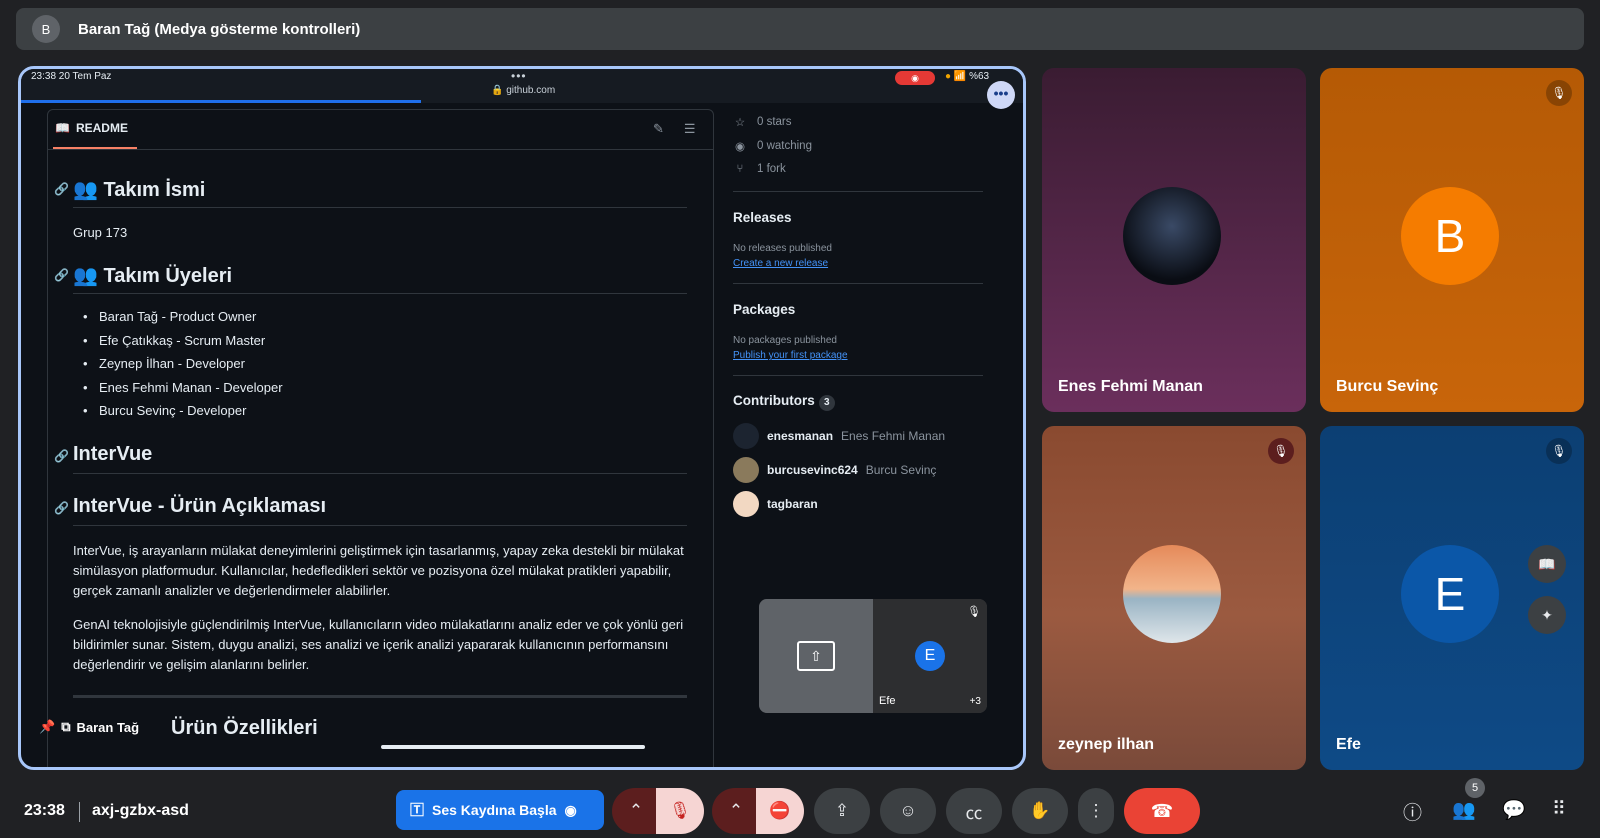  What do you see at coordinates (183, 392) in the screenshot?
I see `list-item: Enes Fehmi Manan - Developer` at bounding box center [183, 392].